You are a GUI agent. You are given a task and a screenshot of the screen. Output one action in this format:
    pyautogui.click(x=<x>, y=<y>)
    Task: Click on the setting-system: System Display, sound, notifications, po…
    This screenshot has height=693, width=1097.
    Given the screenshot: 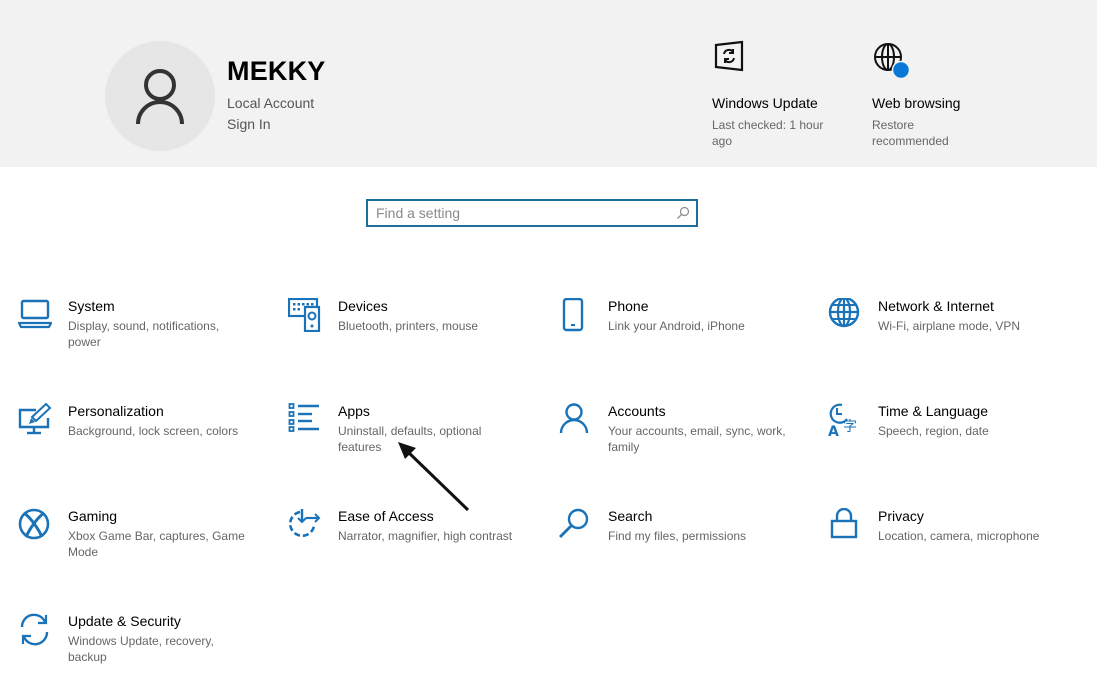 What is the action you would take?
    pyautogui.click(x=138, y=338)
    